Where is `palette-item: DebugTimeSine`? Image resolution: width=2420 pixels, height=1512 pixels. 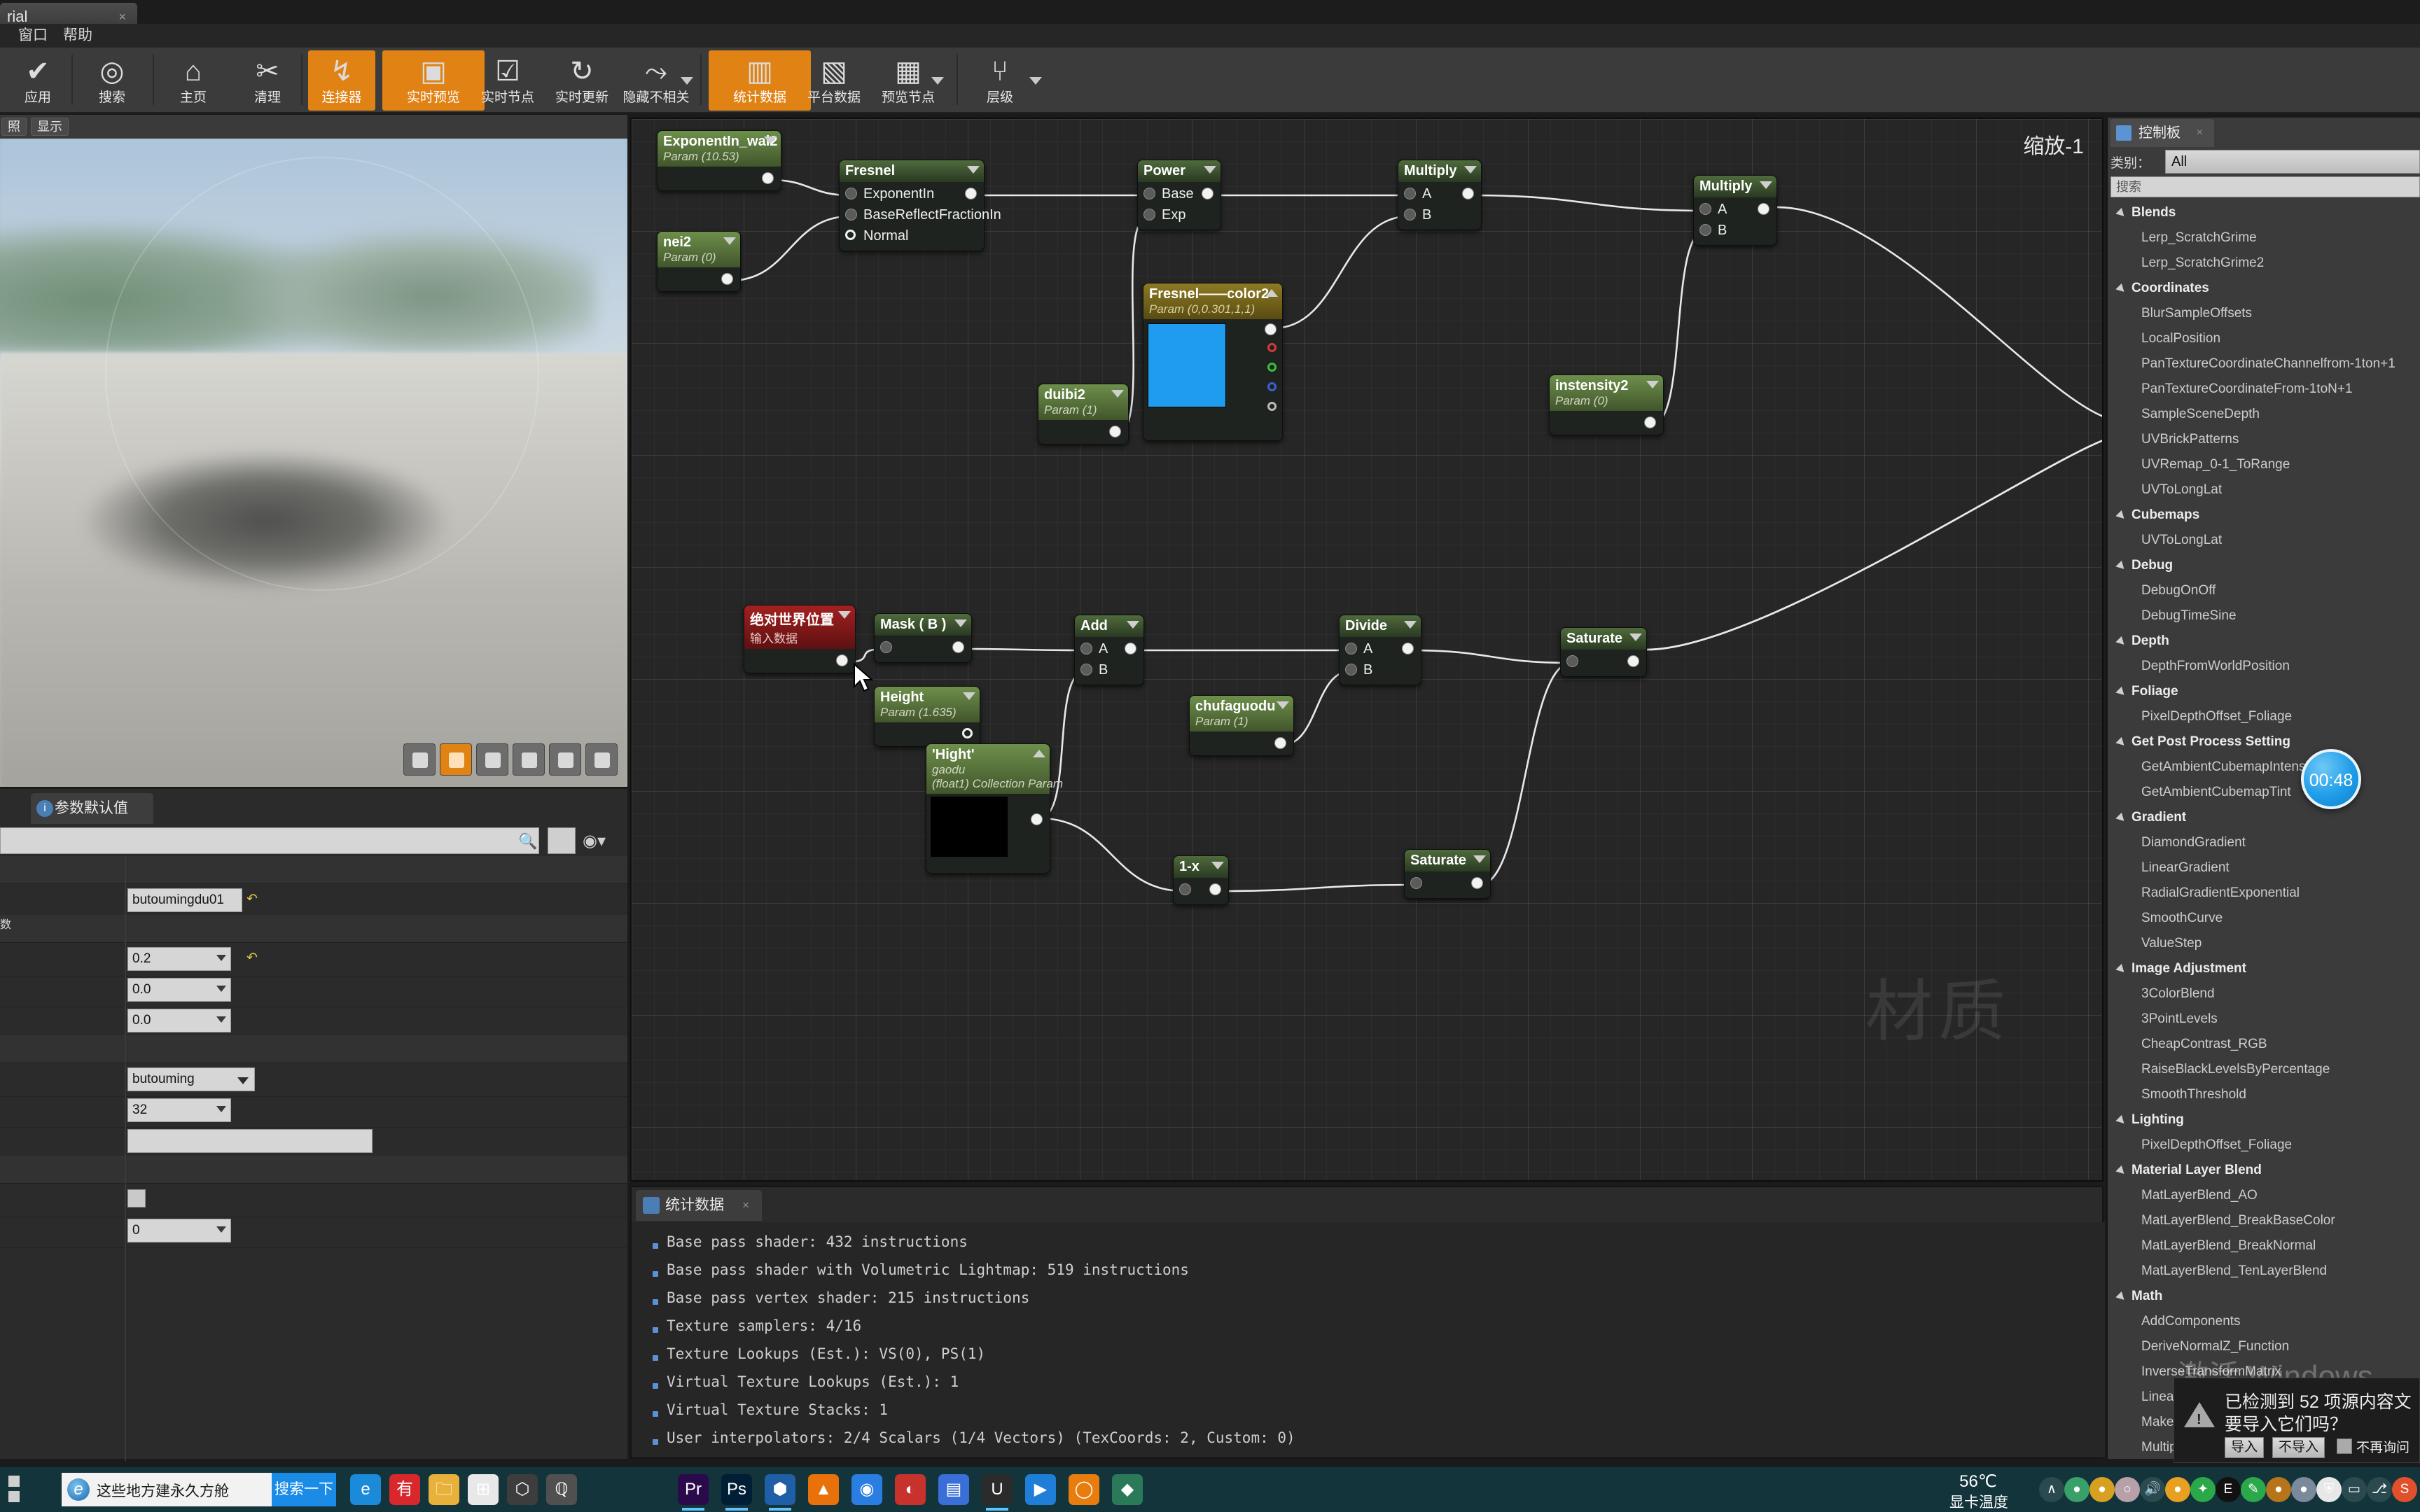 palette-item: DebugTimeSine is located at coordinates (2264, 616).